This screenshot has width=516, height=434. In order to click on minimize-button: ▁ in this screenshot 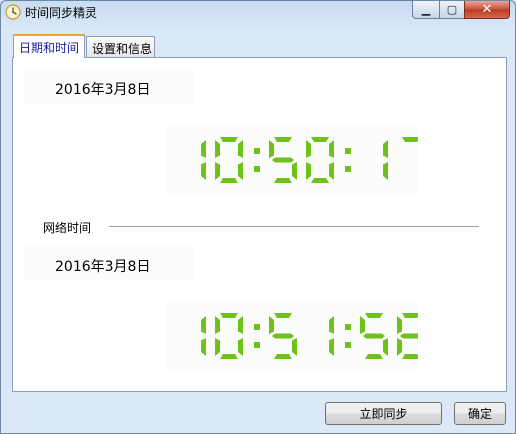, I will do `click(426, 10)`.